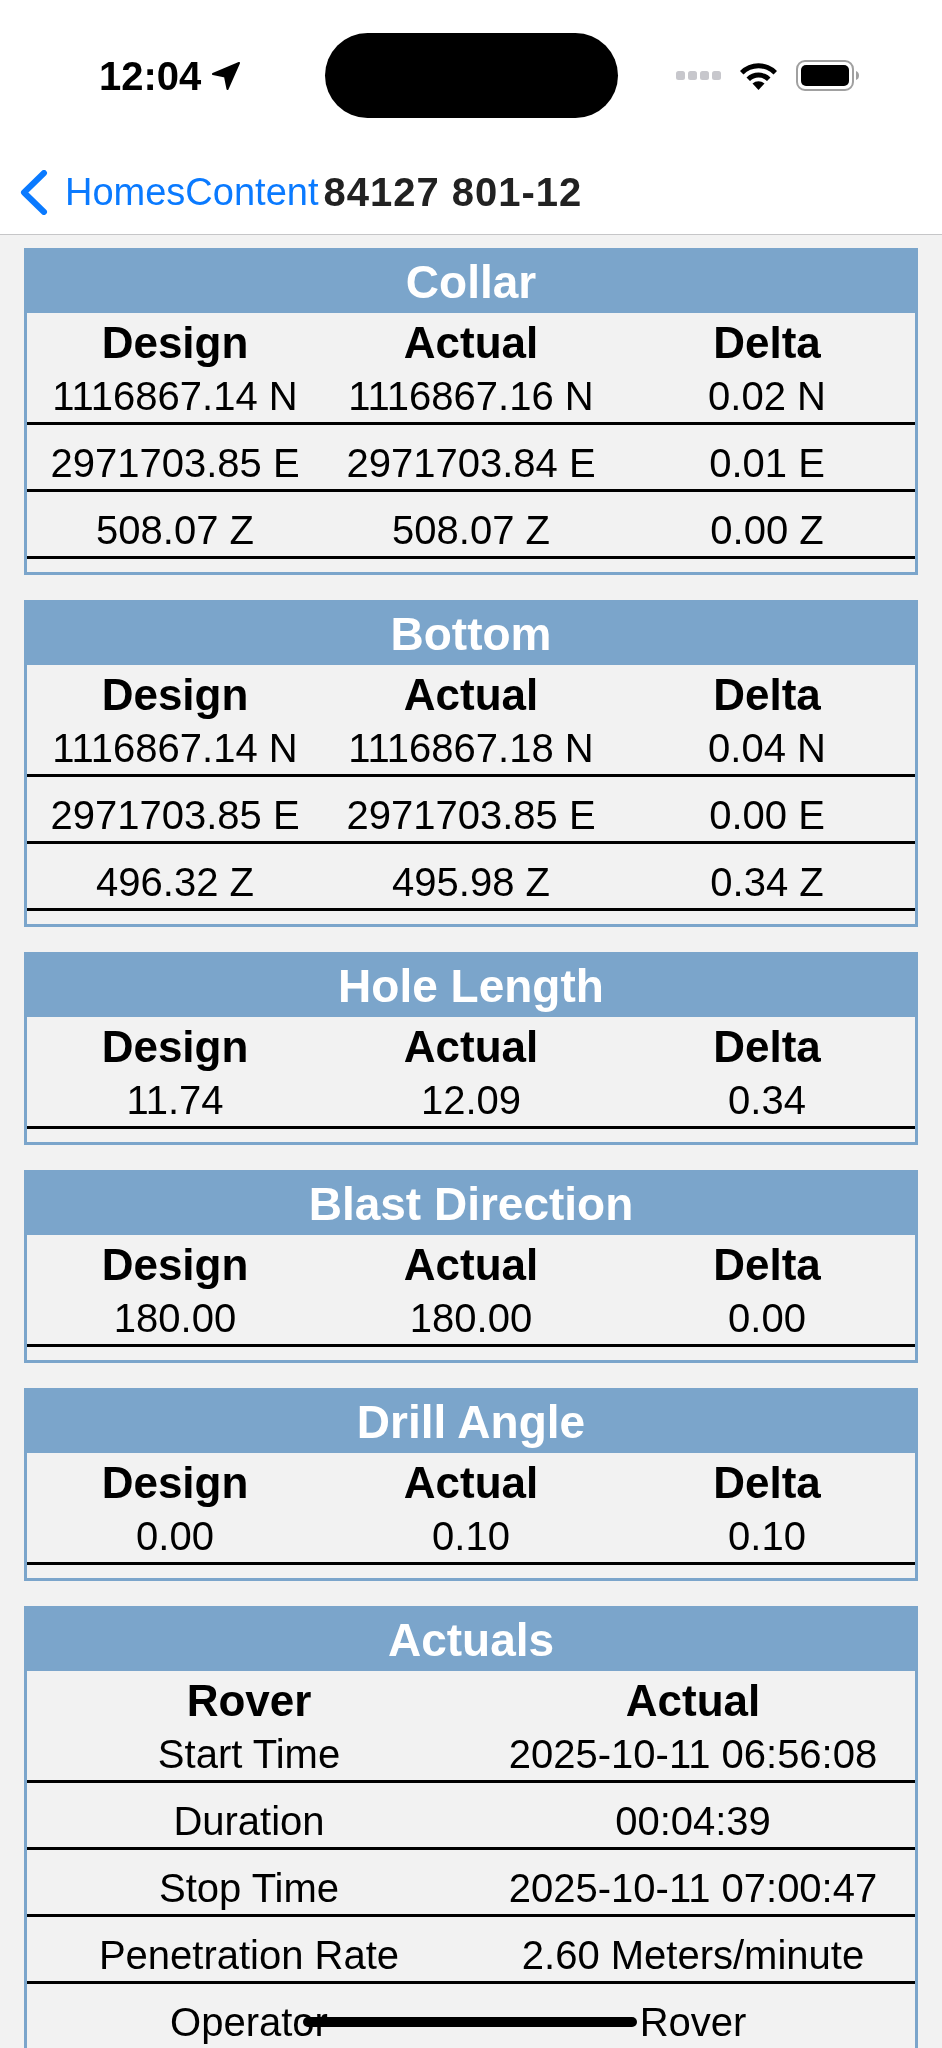 The height and width of the screenshot is (2048, 942). What do you see at coordinates (767, 396) in the screenshot?
I see `table-cell: 0.02 N` at bounding box center [767, 396].